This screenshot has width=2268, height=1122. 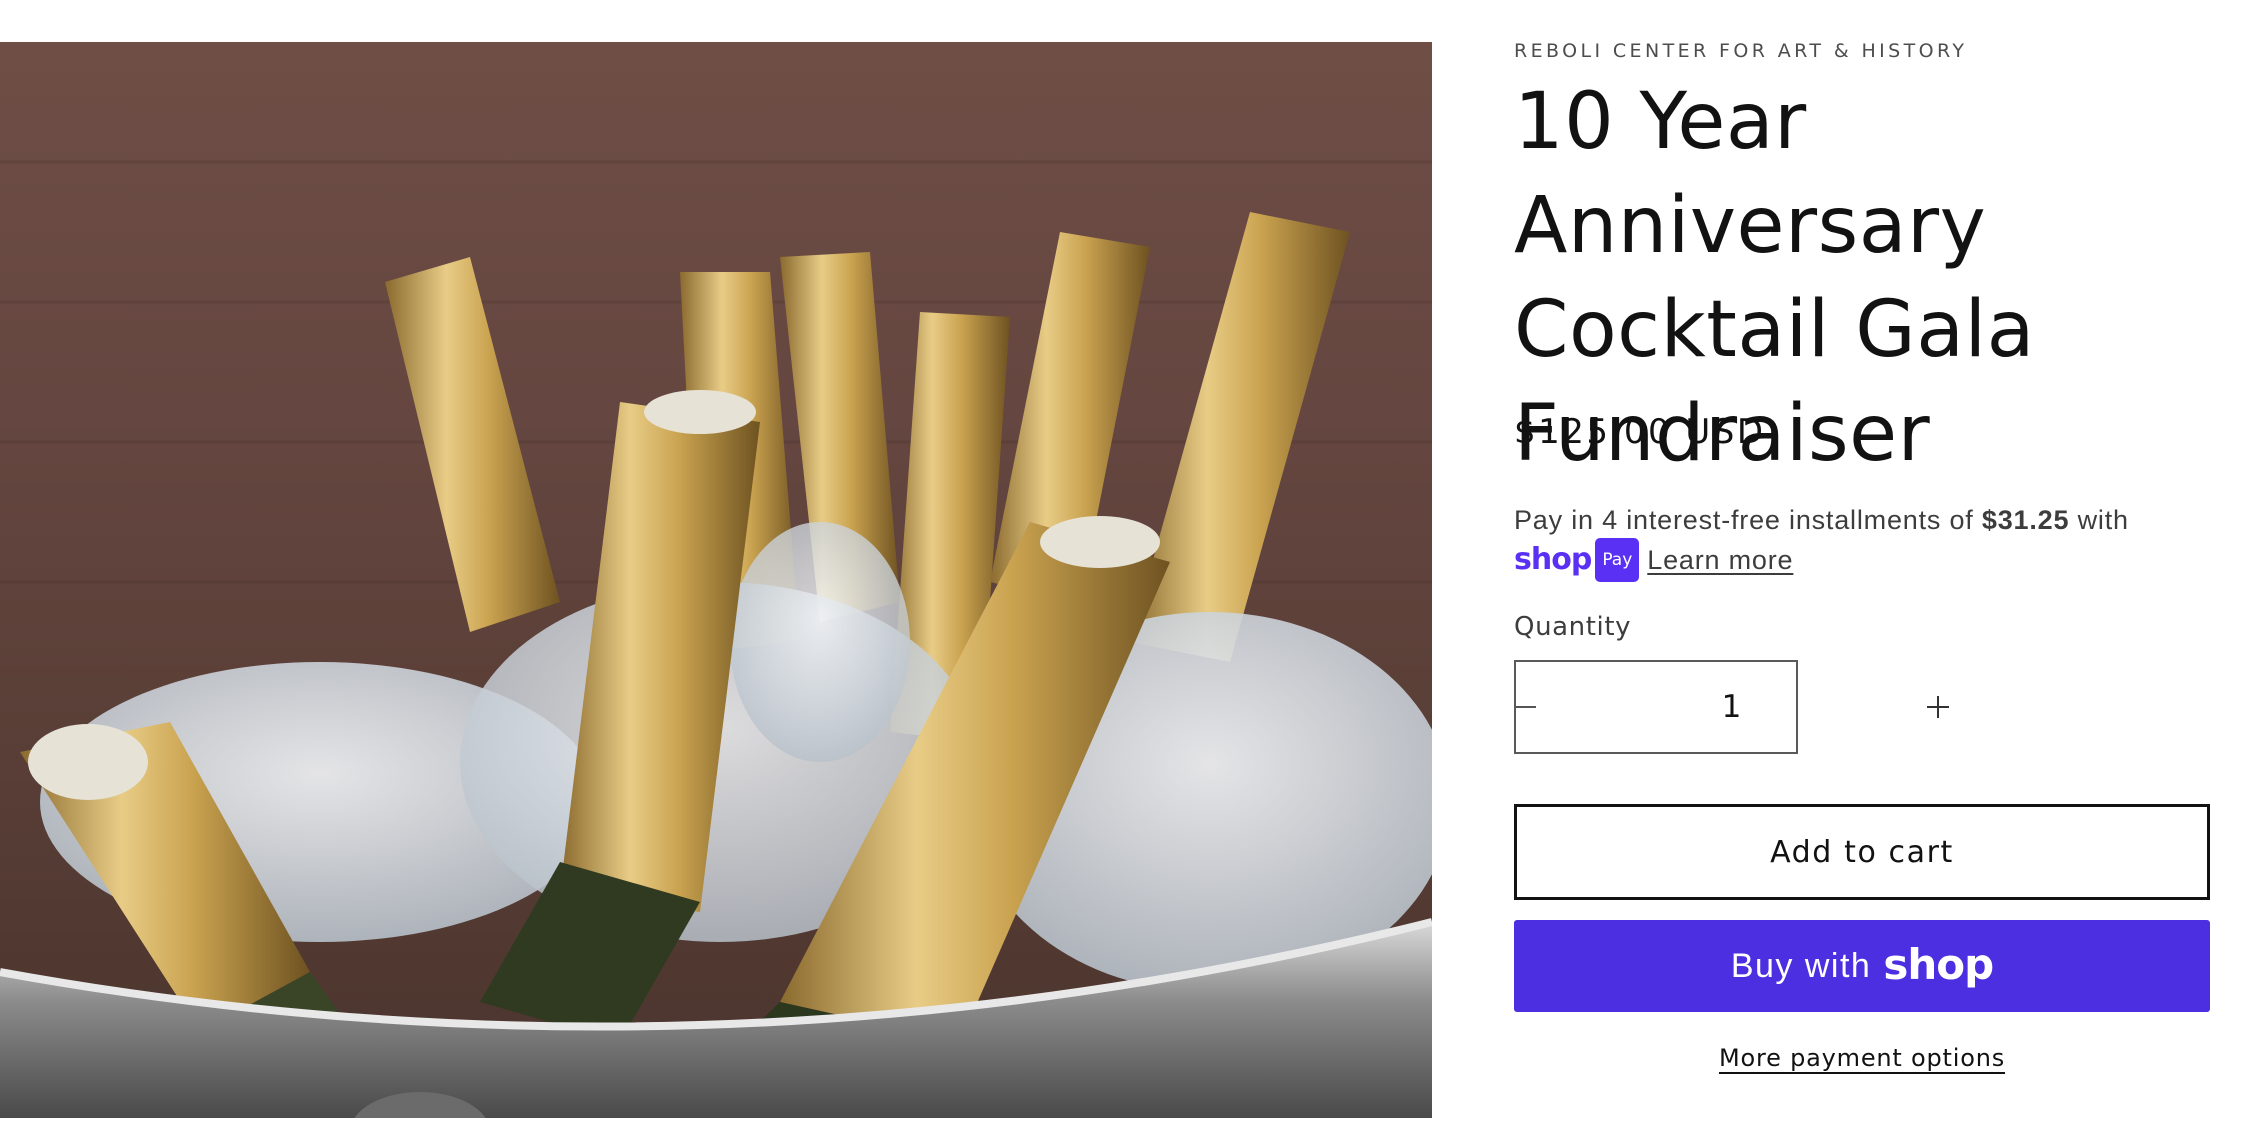 What do you see at coordinates (1744, 520) in the screenshot?
I see `installments-prefix: Pay in 4 interest-free installments of` at bounding box center [1744, 520].